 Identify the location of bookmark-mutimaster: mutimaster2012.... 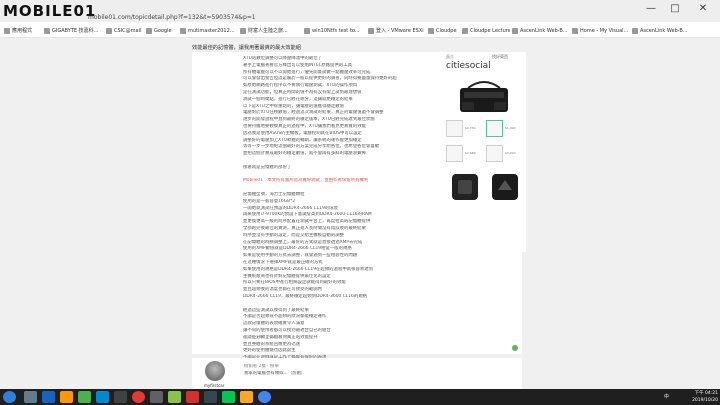
(209, 31).